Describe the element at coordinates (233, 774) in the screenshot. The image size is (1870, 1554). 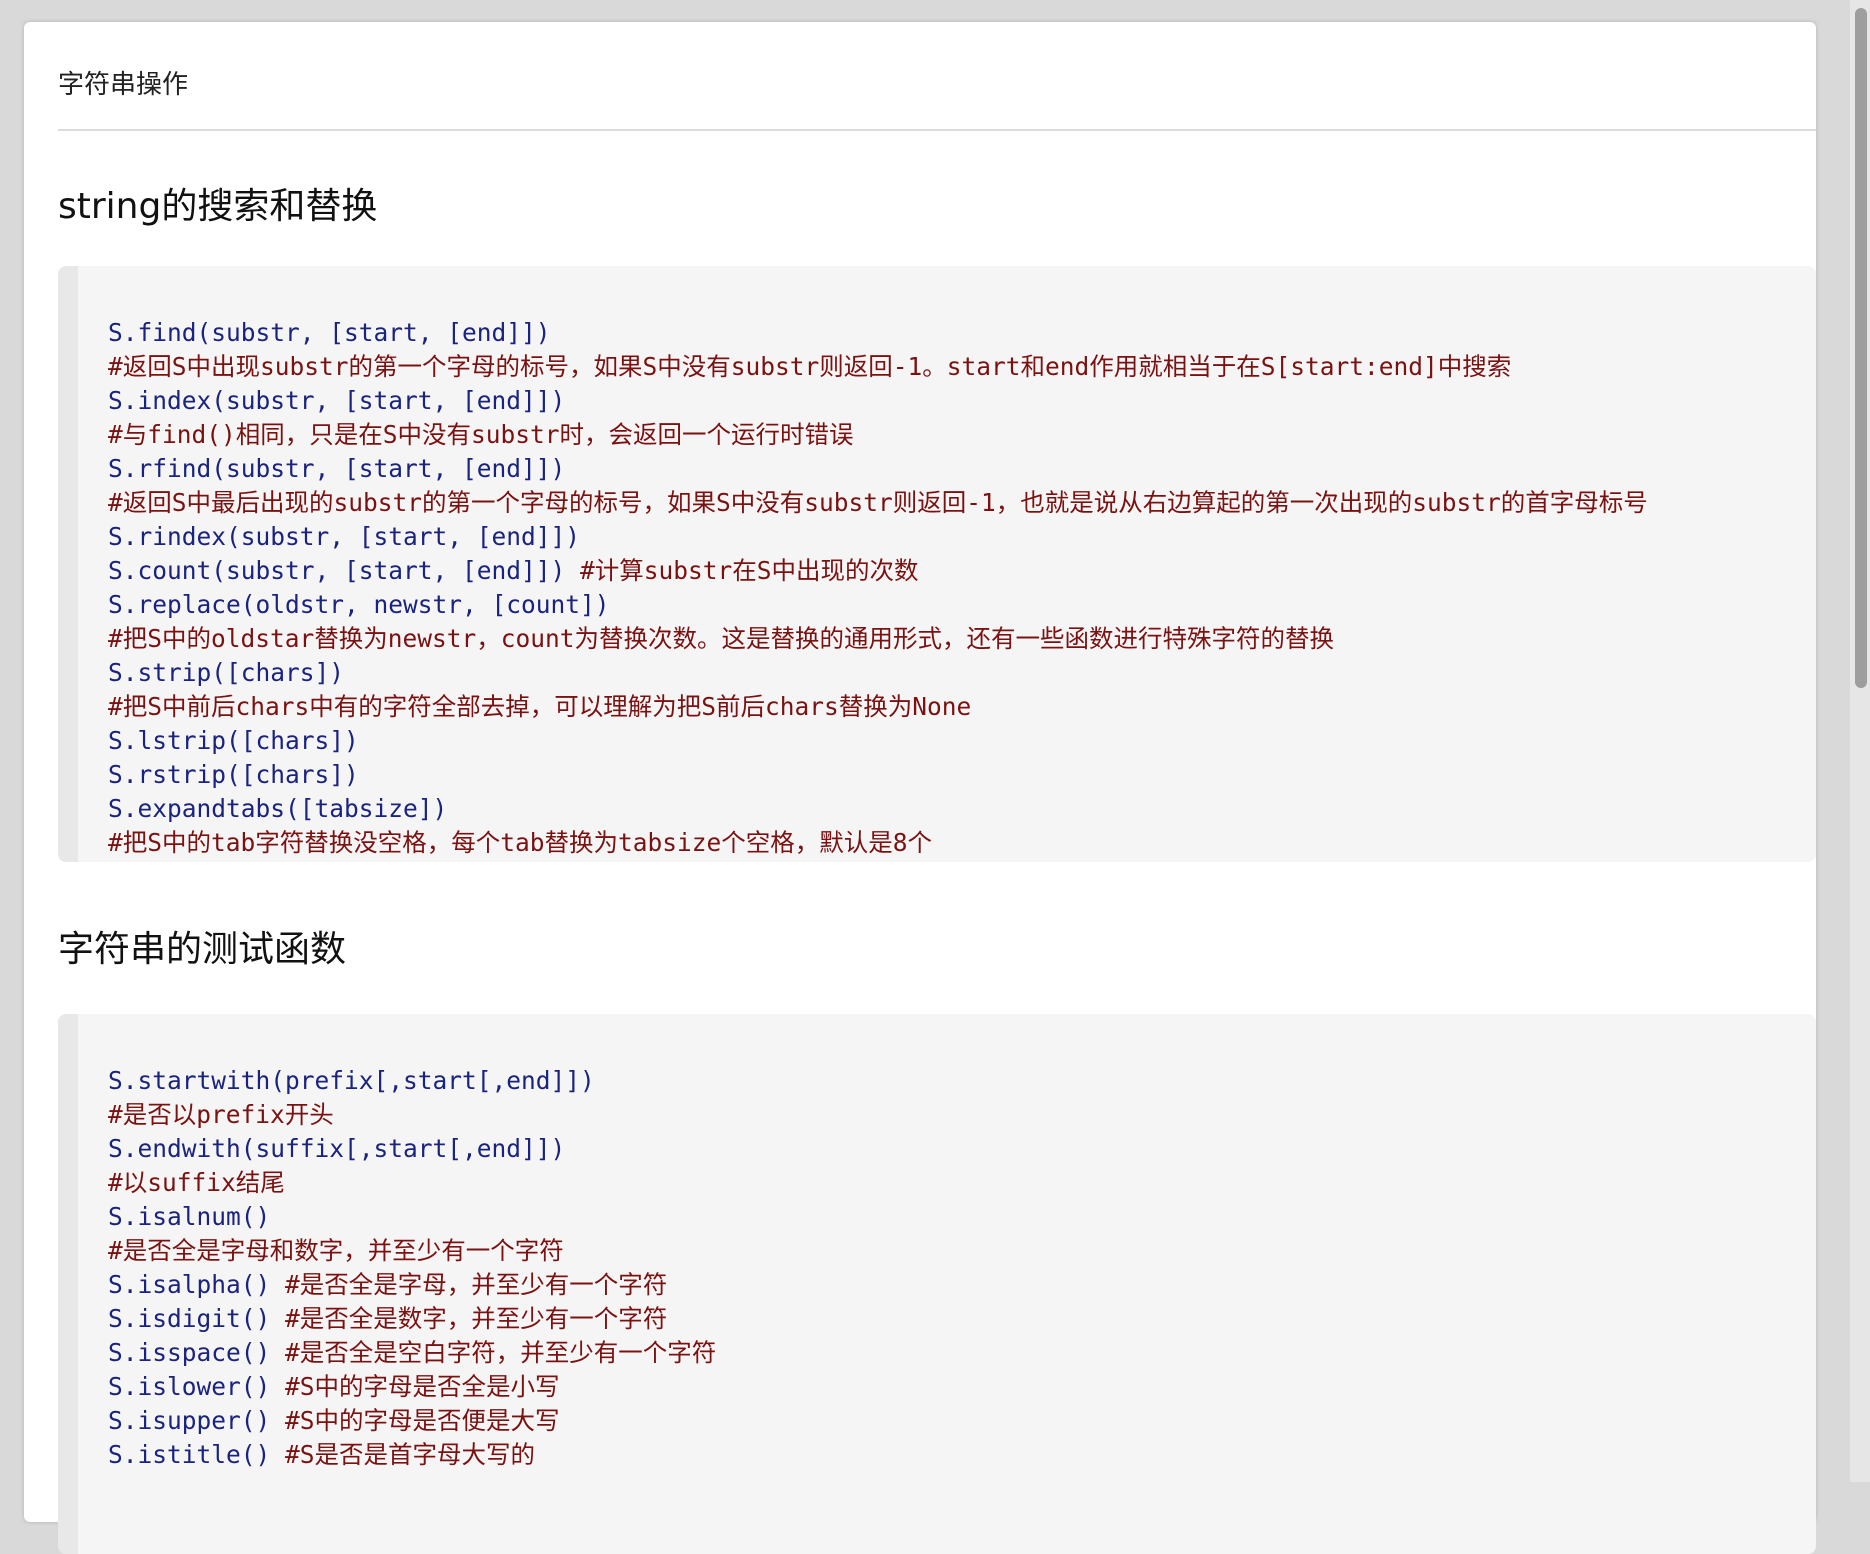
I see `code-text: S.rstrip([chars])` at that location.